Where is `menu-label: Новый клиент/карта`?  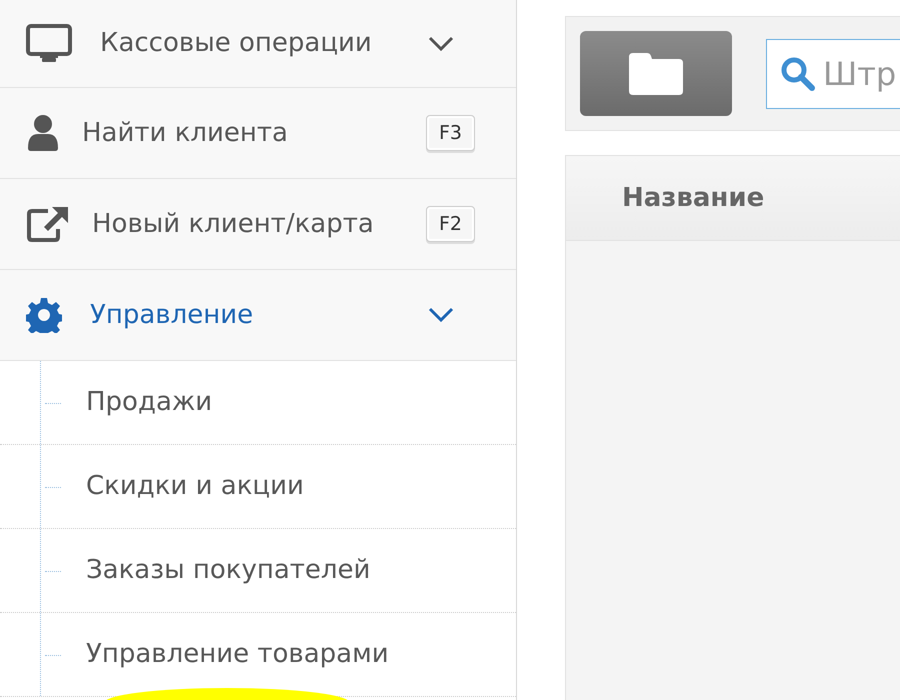
menu-label: Новый клиент/карта is located at coordinates (233, 224).